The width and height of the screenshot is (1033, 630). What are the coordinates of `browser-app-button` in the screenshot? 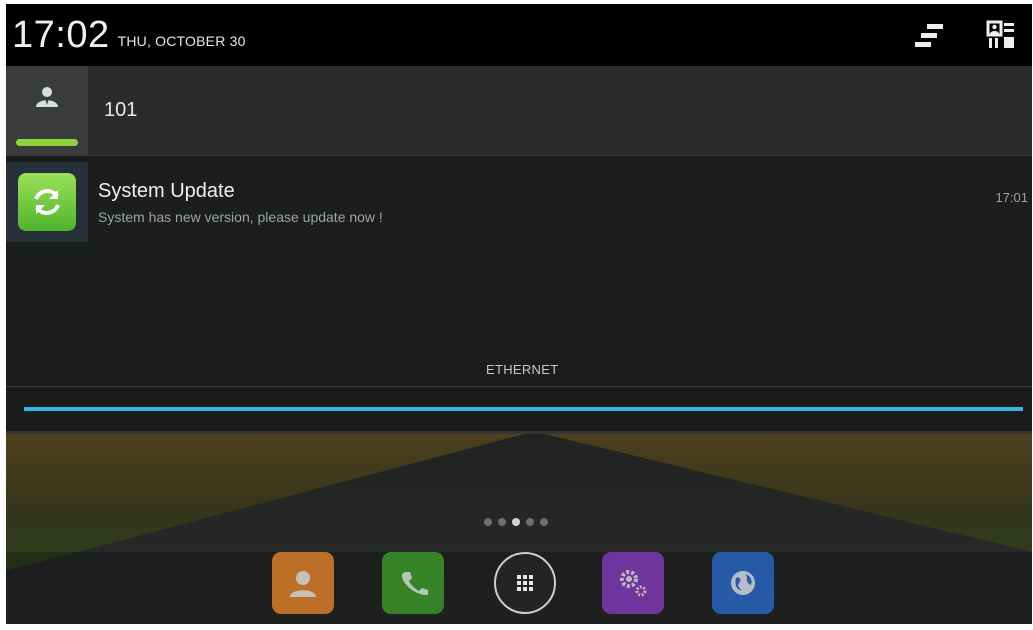 It's located at (743, 583).